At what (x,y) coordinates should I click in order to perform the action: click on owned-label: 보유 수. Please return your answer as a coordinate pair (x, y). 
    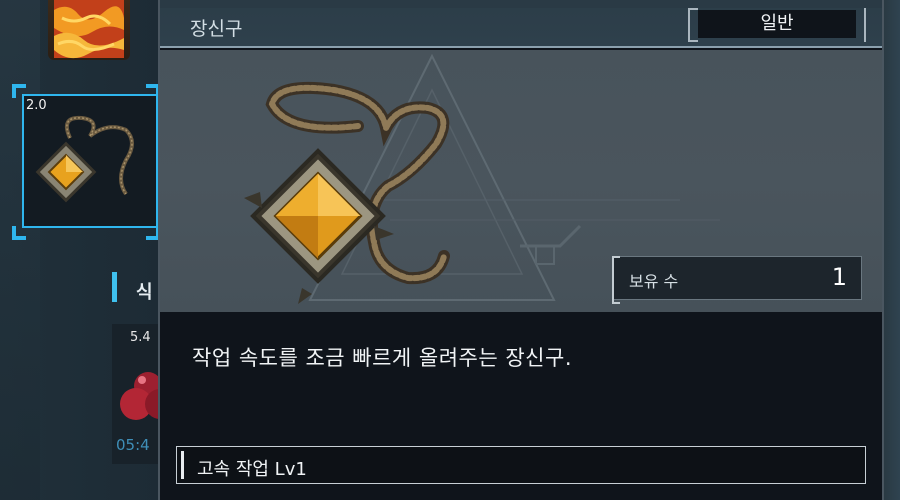
    Looking at the image, I should click on (654, 281).